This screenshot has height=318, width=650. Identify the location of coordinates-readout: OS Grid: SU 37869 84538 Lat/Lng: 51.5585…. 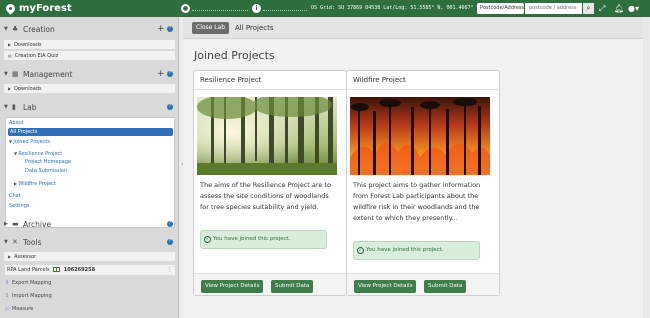
(395, 8).